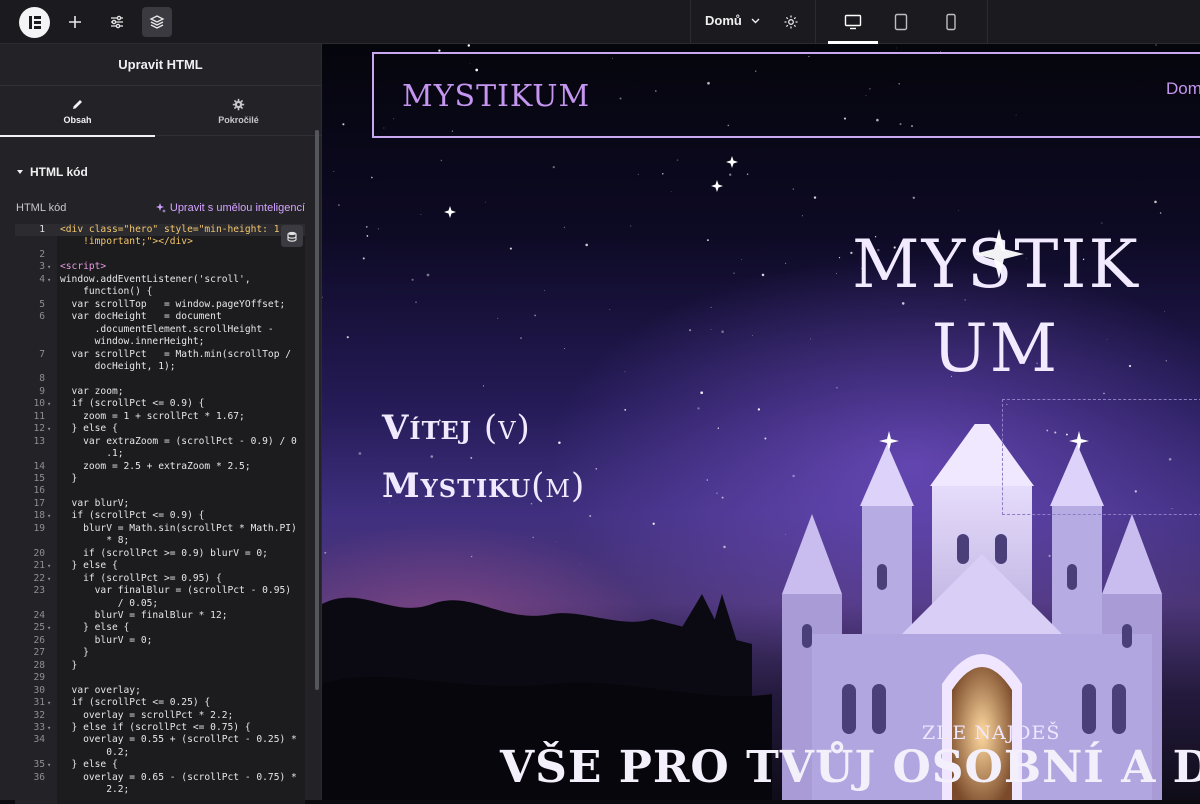  What do you see at coordinates (238, 104) in the screenshot?
I see `gear-icon` at bounding box center [238, 104].